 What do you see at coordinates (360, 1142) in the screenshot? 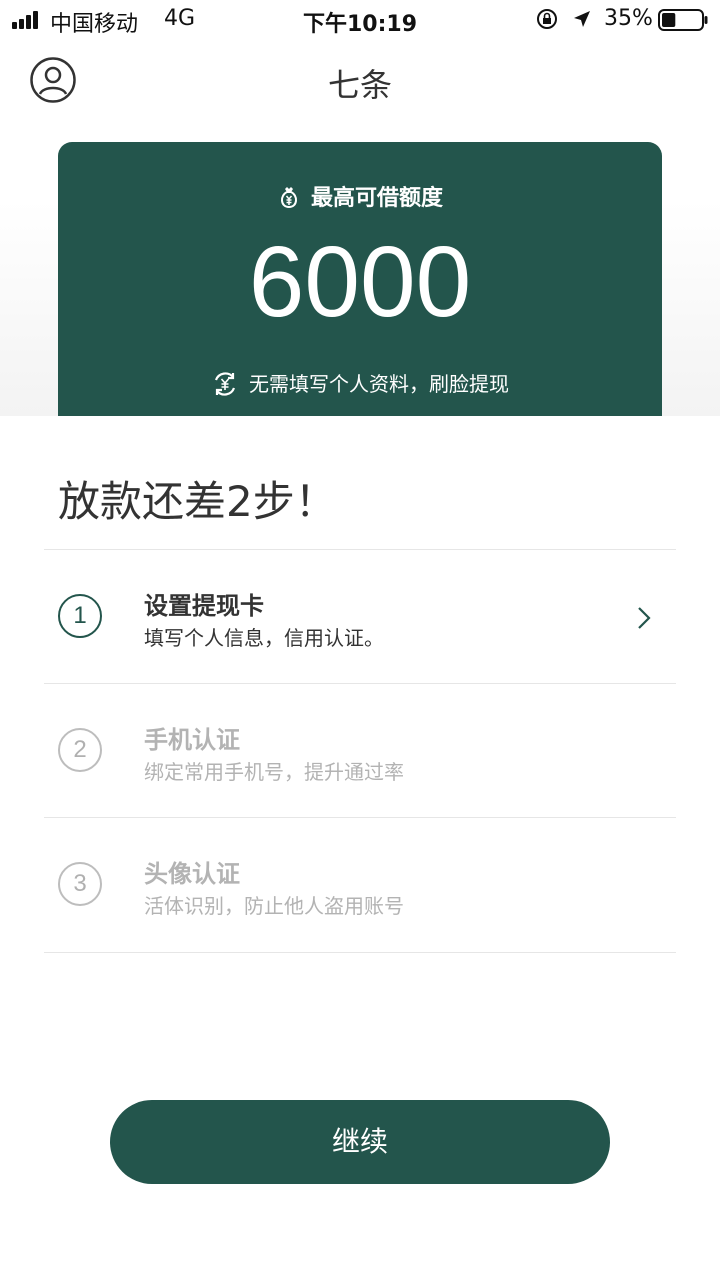
I see `continue-button: 继续` at bounding box center [360, 1142].